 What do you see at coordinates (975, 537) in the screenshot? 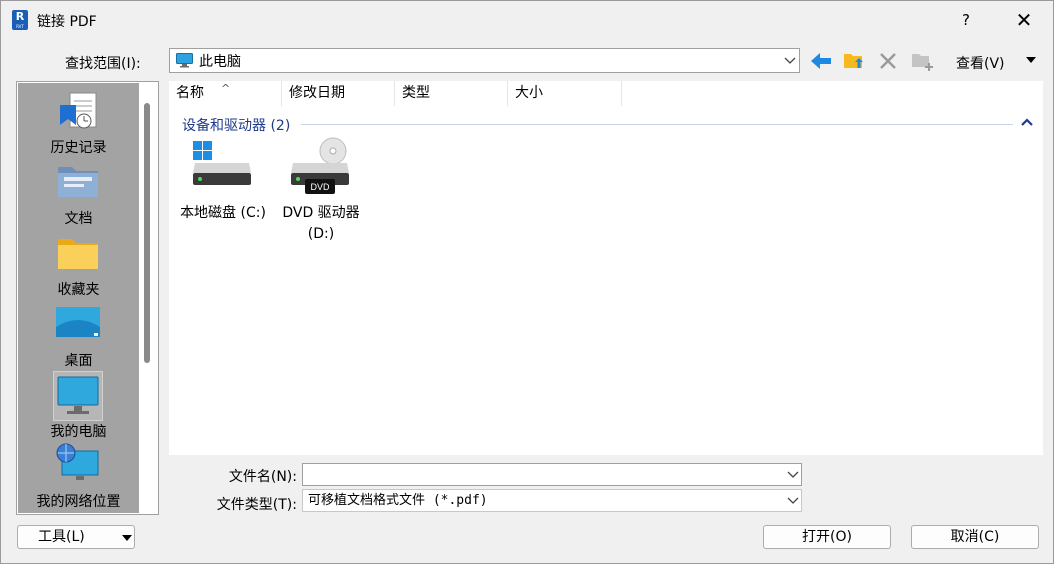
I see `cancel-button: 取消(C)` at bounding box center [975, 537].